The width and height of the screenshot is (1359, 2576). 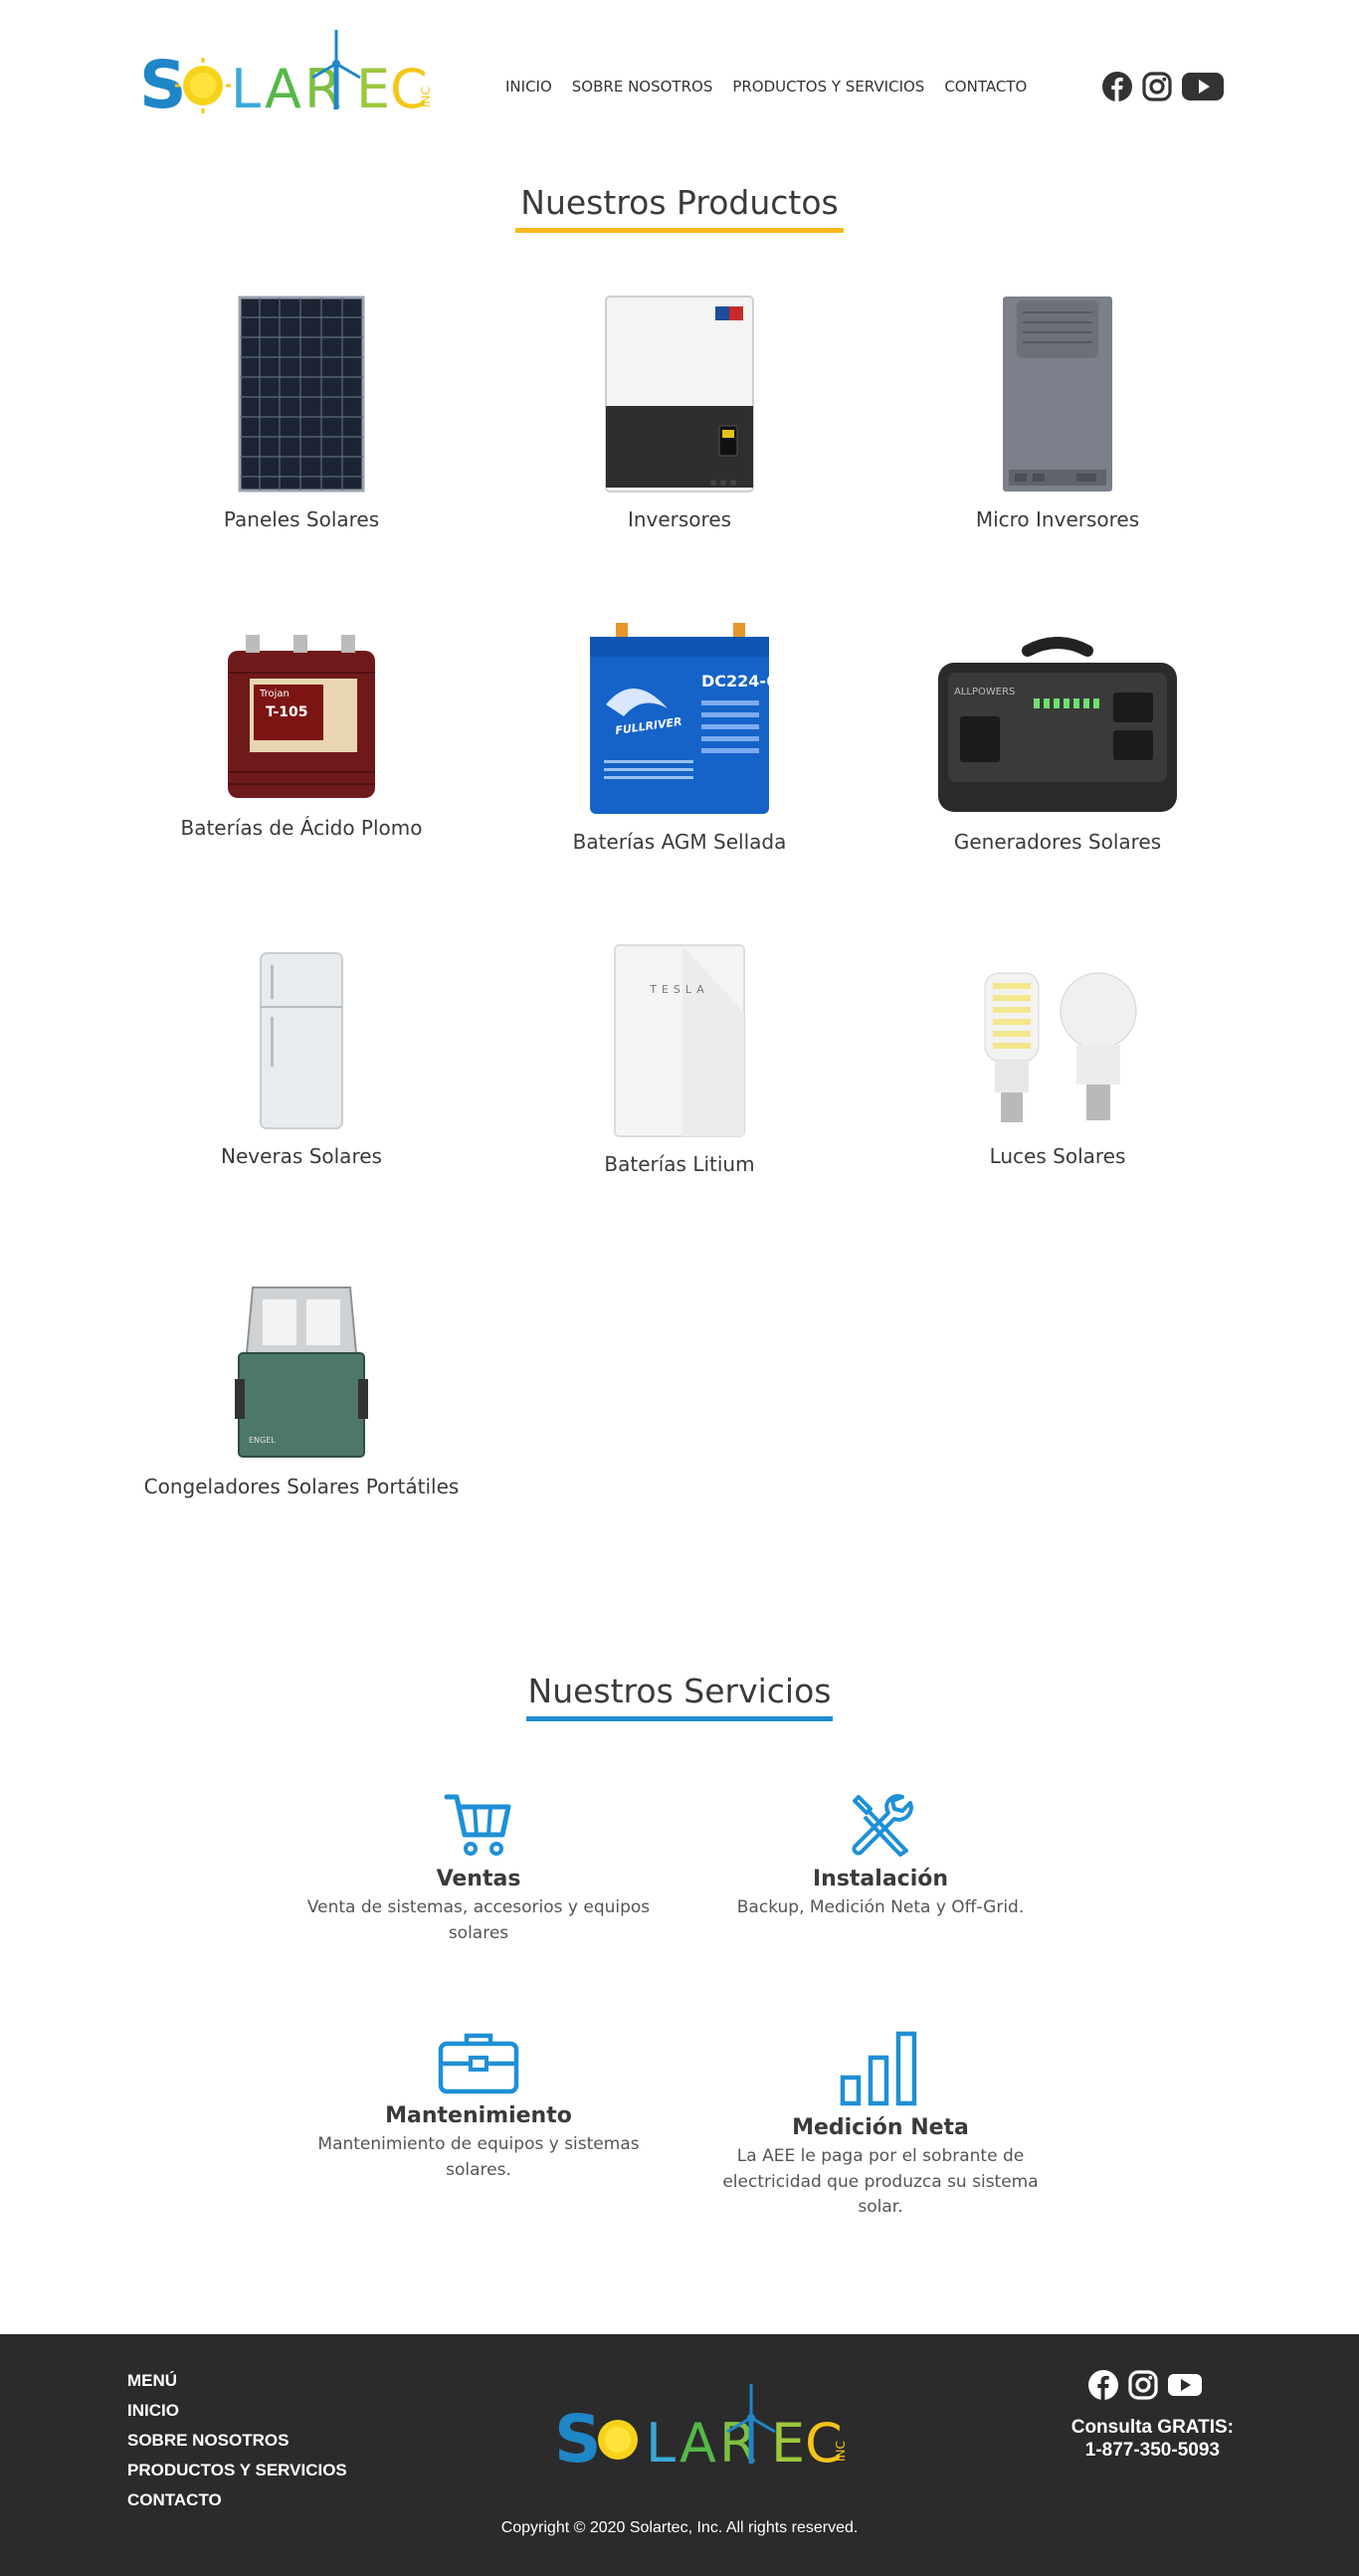 What do you see at coordinates (1057, 1047) in the screenshot?
I see `led-bulbs-image` at bounding box center [1057, 1047].